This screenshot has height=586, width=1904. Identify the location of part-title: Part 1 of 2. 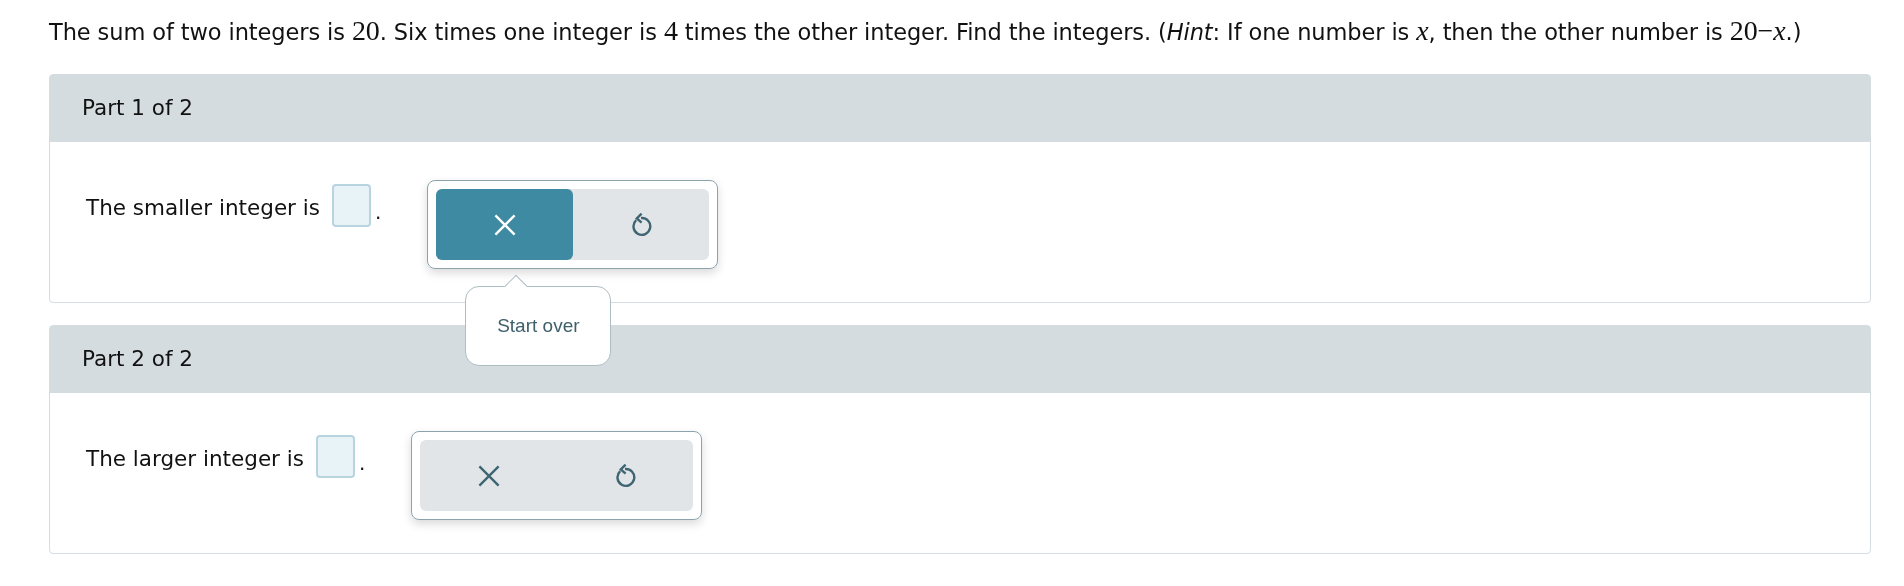
(138, 108).